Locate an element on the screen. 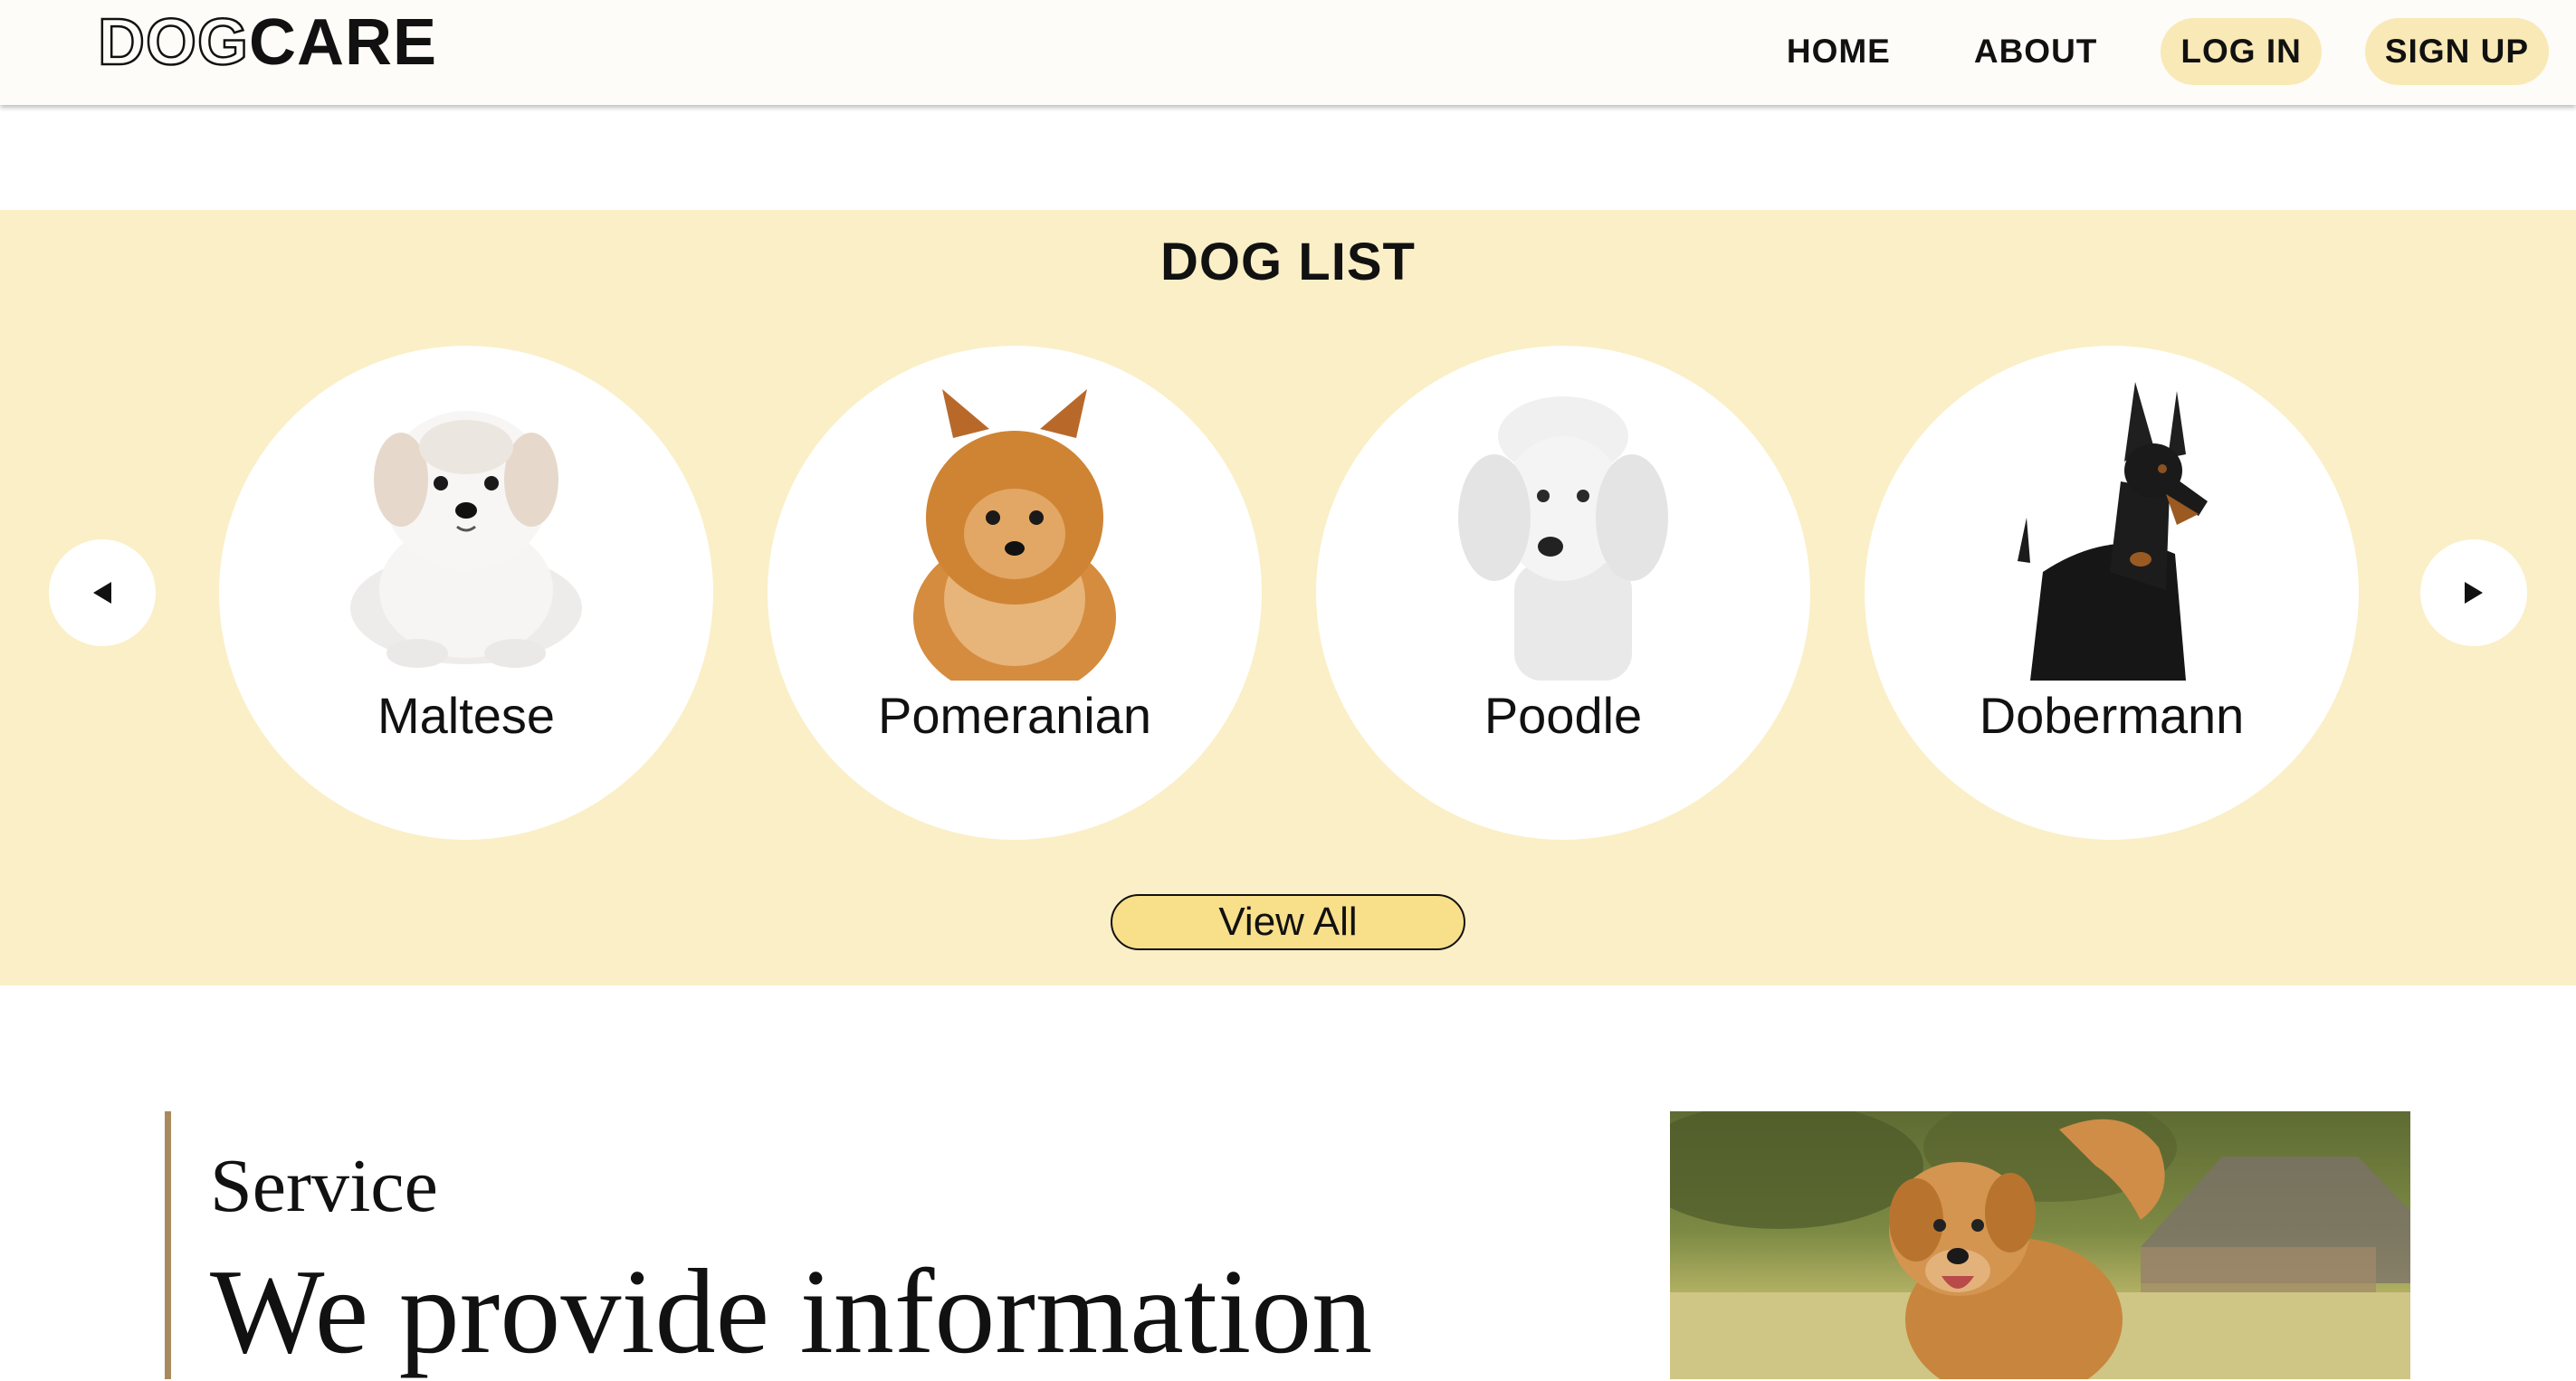 The height and width of the screenshot is (1381, 2576). dog-card-pomeranian: Pomeranian is located at coordinates (1015, 593).